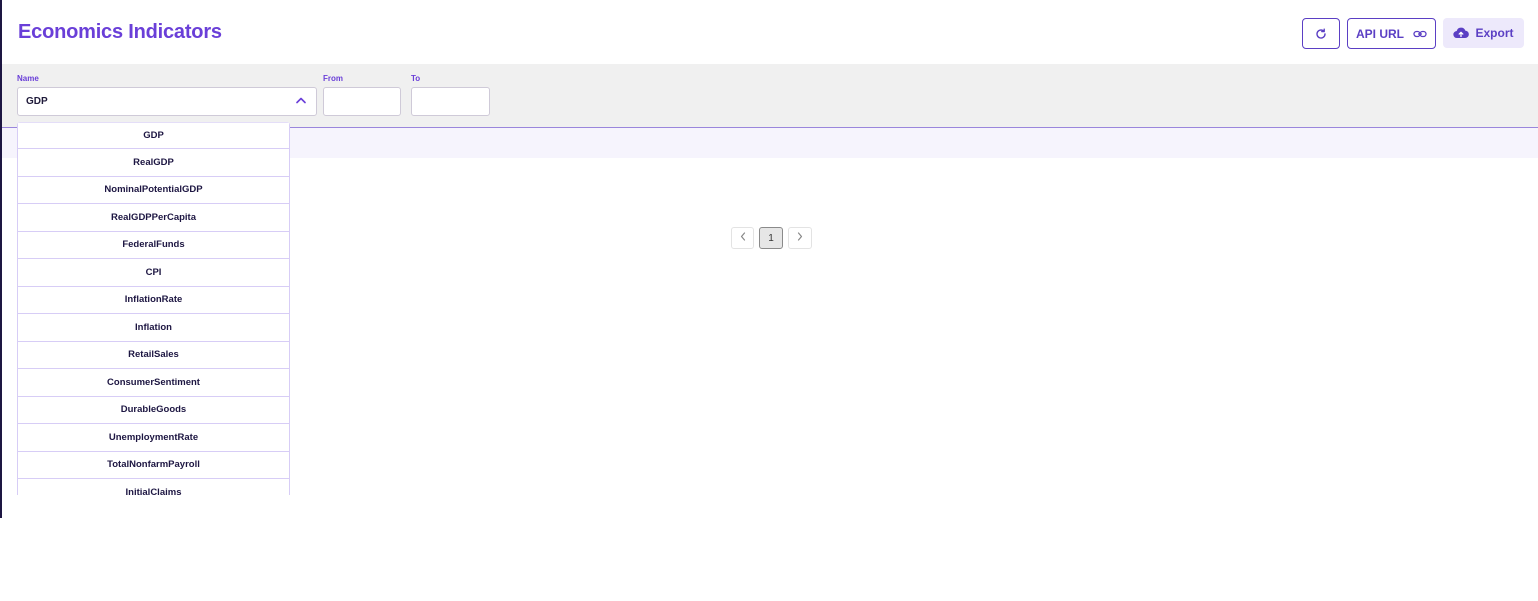 The image size is (1538, 601). I want to click on refresh-icon, so click(1321, 34).